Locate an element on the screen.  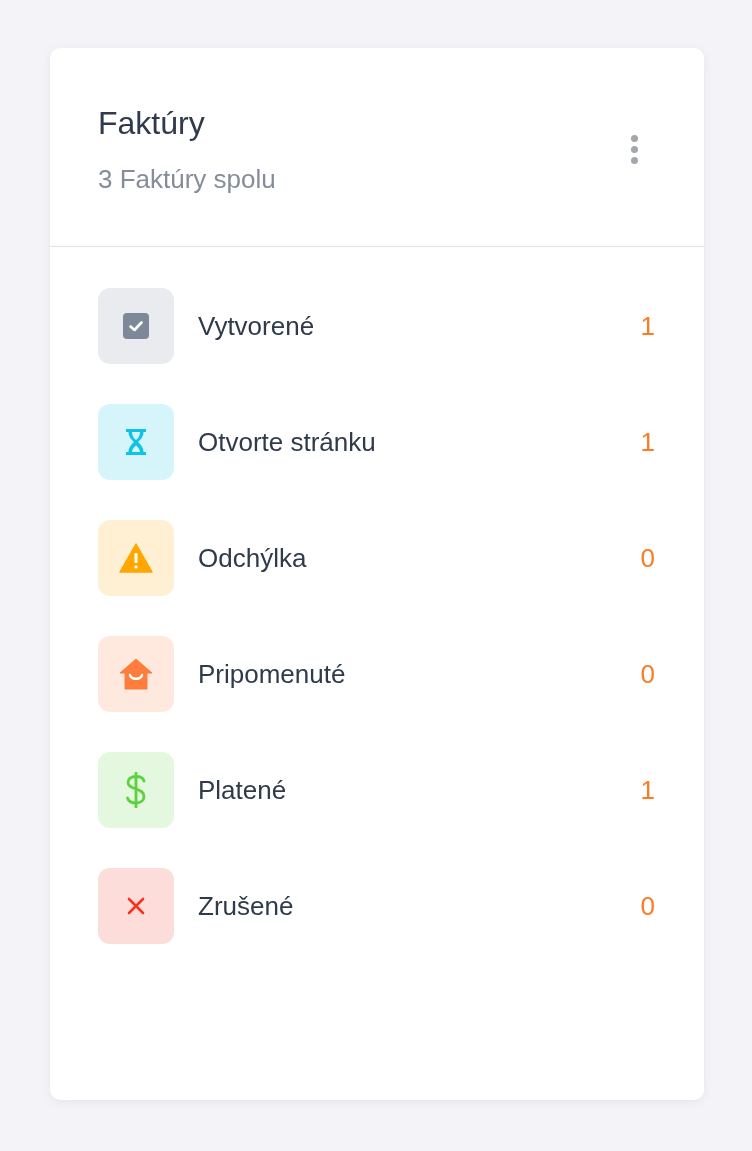
status-label: Pripomenuté is located at coordinates (272, 674).